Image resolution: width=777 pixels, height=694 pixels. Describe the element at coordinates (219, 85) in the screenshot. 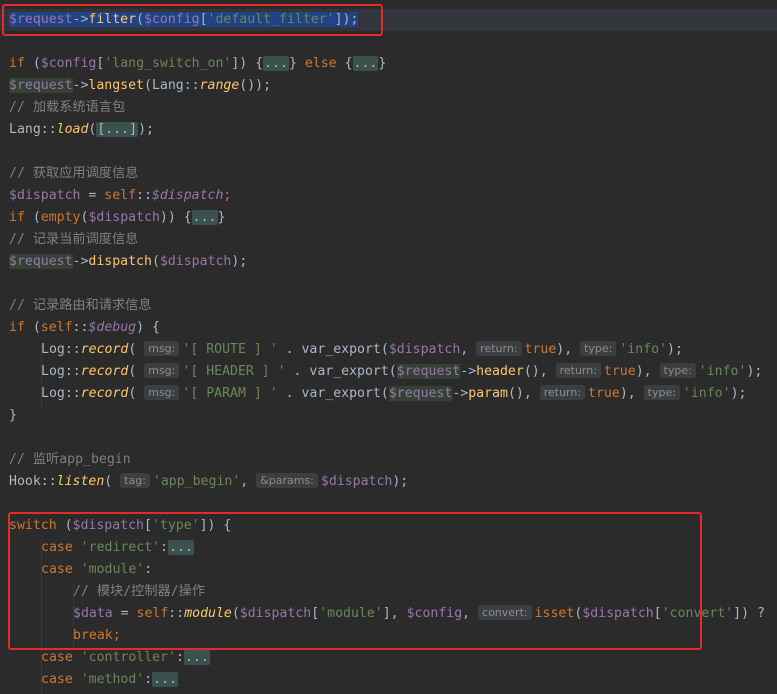

I see `method-token: range` at that location.